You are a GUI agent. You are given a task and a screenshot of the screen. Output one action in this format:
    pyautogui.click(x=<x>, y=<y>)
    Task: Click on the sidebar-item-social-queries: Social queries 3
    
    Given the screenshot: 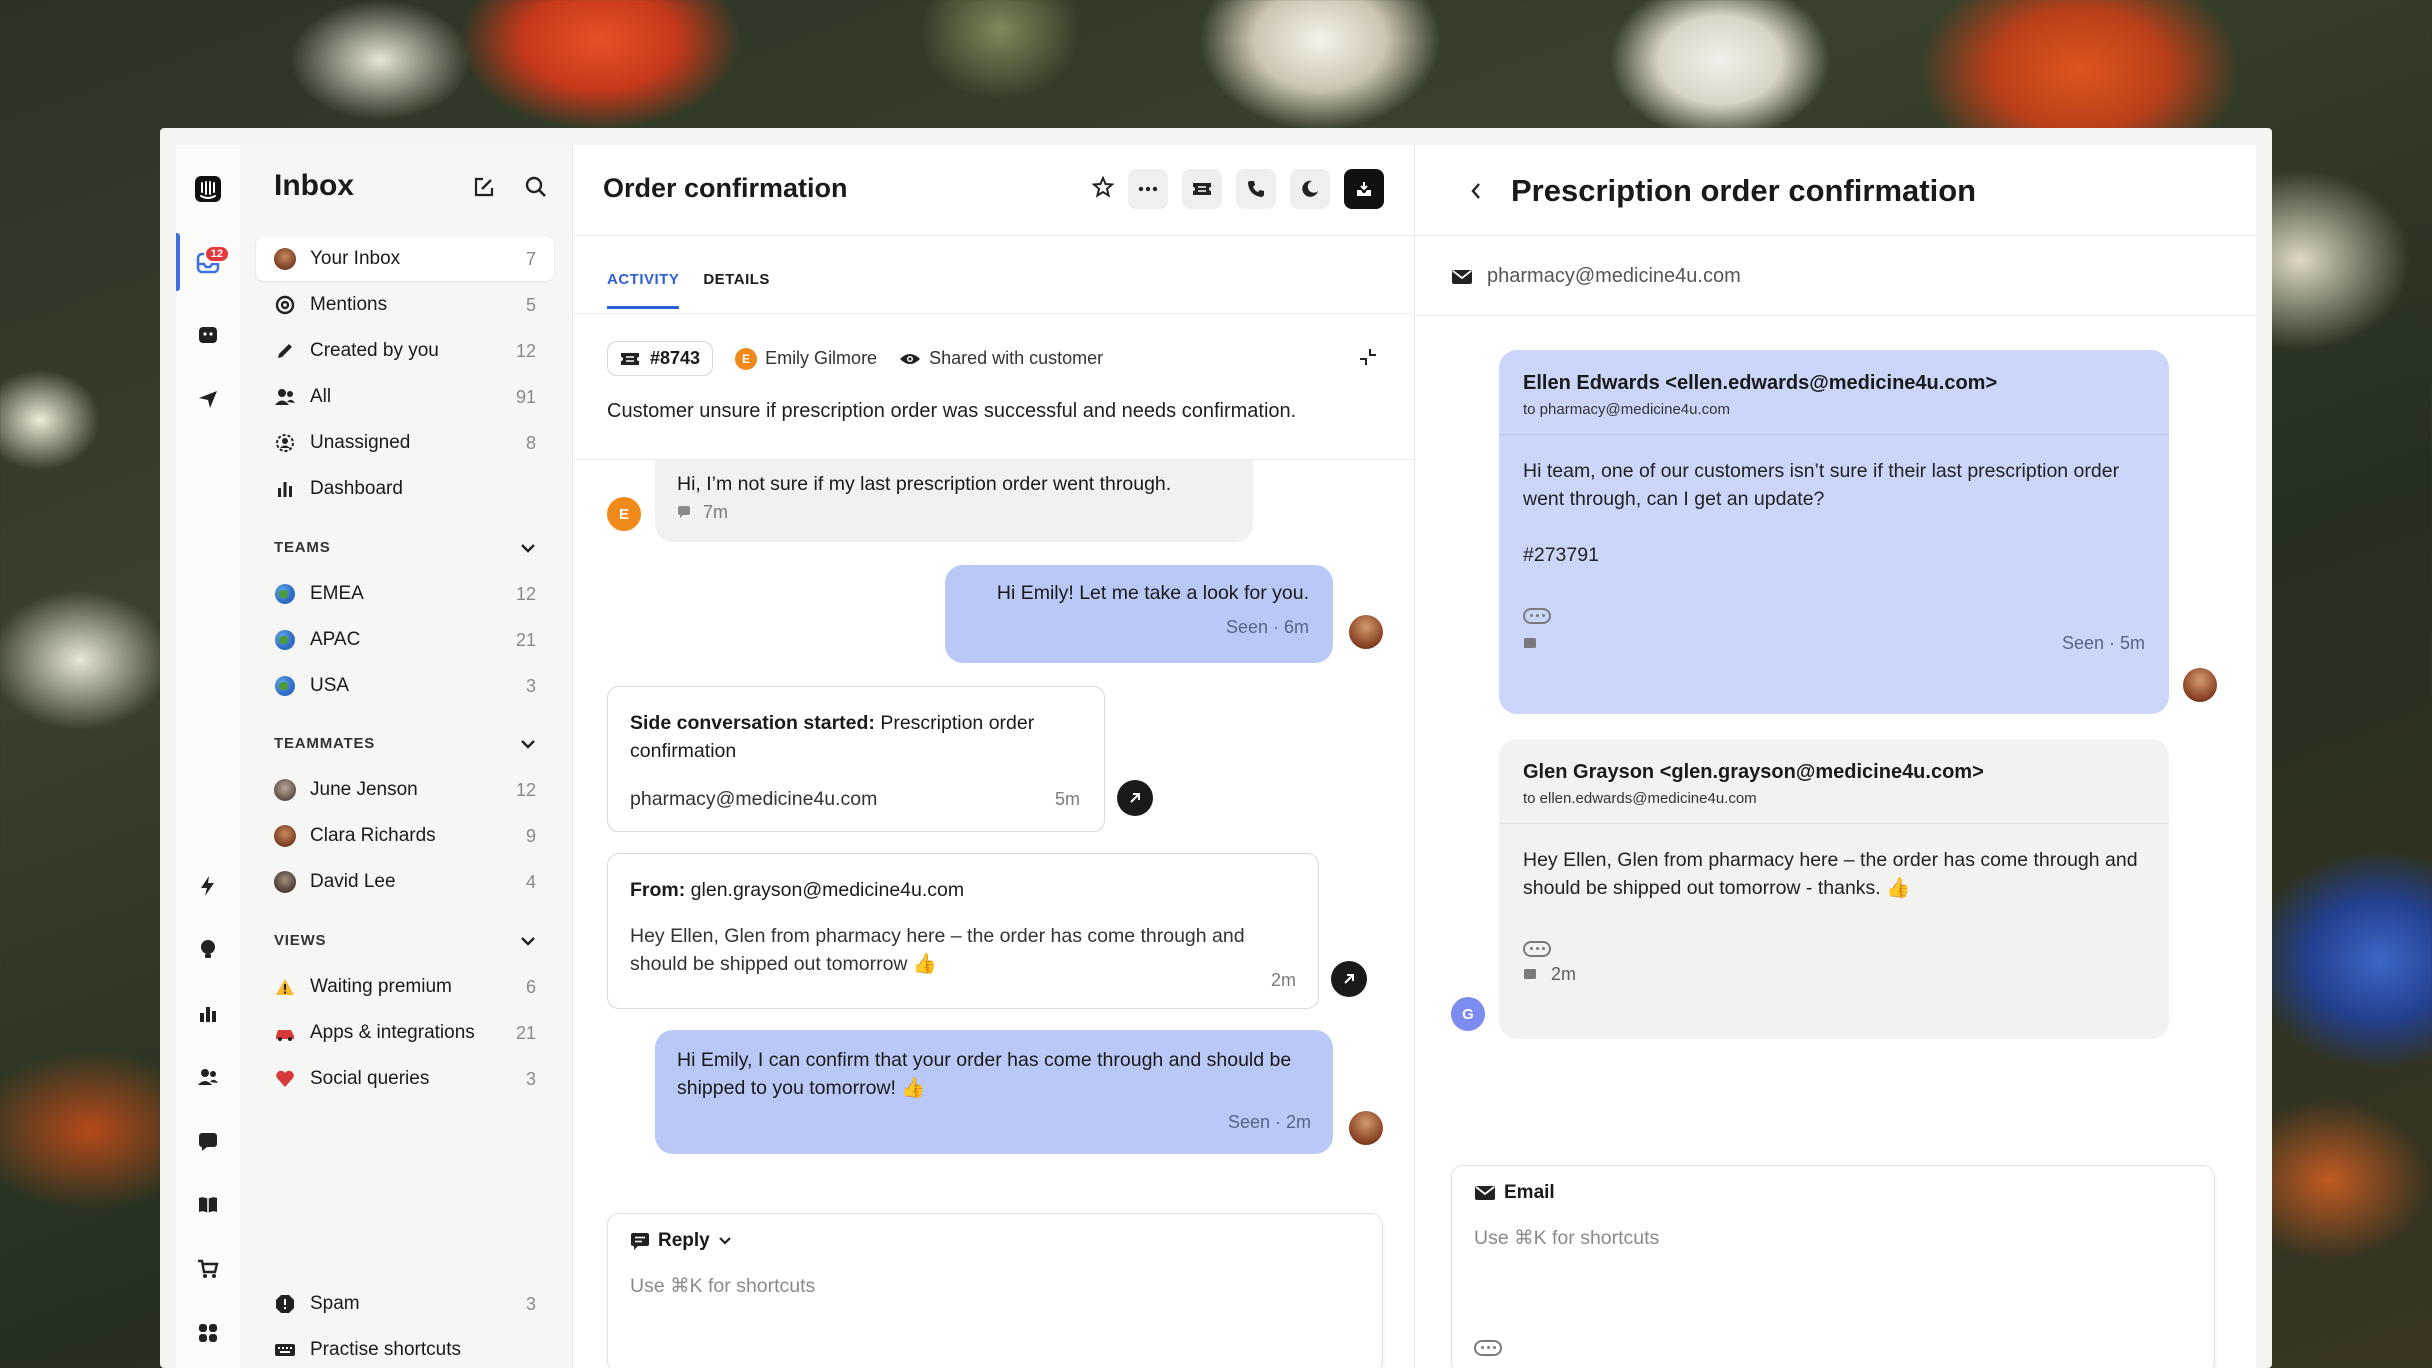 What is the action you would take?
    pyautogui.click(x=405, y=1079)
    